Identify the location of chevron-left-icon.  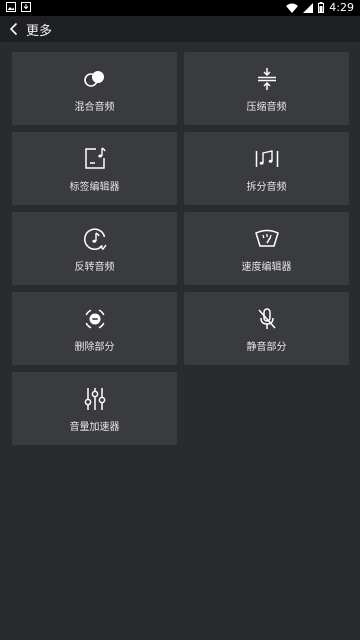
(14, 29).